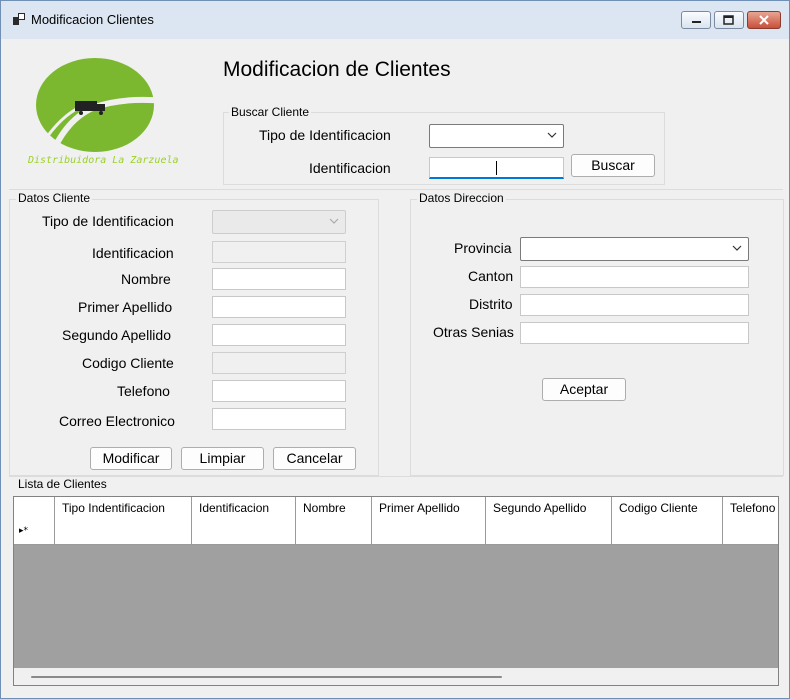 The image size is (790, 699). Describe the element at coordinates (222, 458) in the screenshot. I see `limpiar-button: Limpiar` at that location.